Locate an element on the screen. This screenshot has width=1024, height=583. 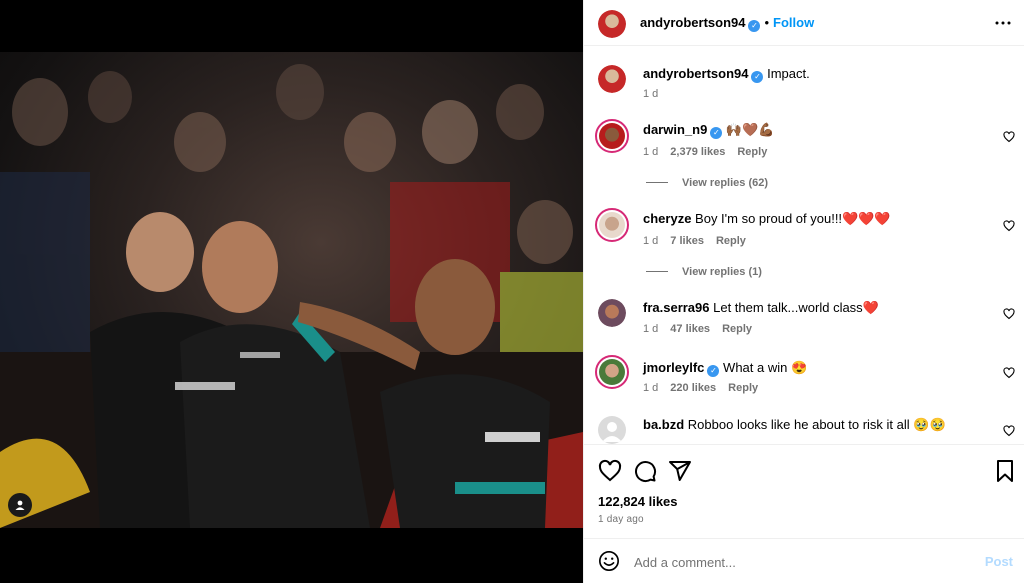
comment-likes: 2,379 likes is located at coordinates (697, 152).